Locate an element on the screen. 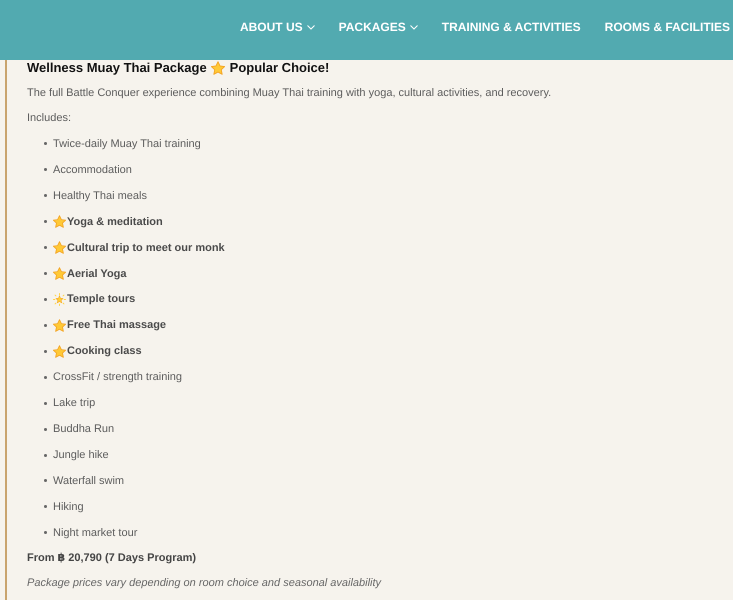  included-item: Twice-daily Muay Thai training is located at coordinates (127, 144).